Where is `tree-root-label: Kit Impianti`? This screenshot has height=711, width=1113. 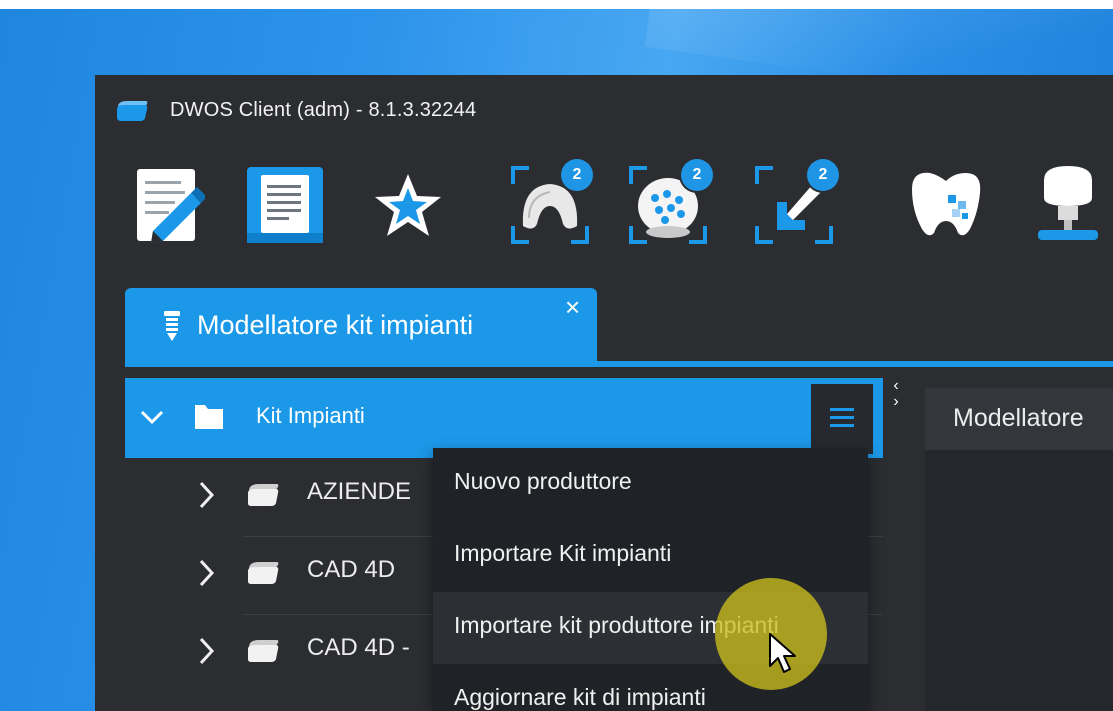 tree-root-label: Kit Impianti is located at coordinates (310, 415).